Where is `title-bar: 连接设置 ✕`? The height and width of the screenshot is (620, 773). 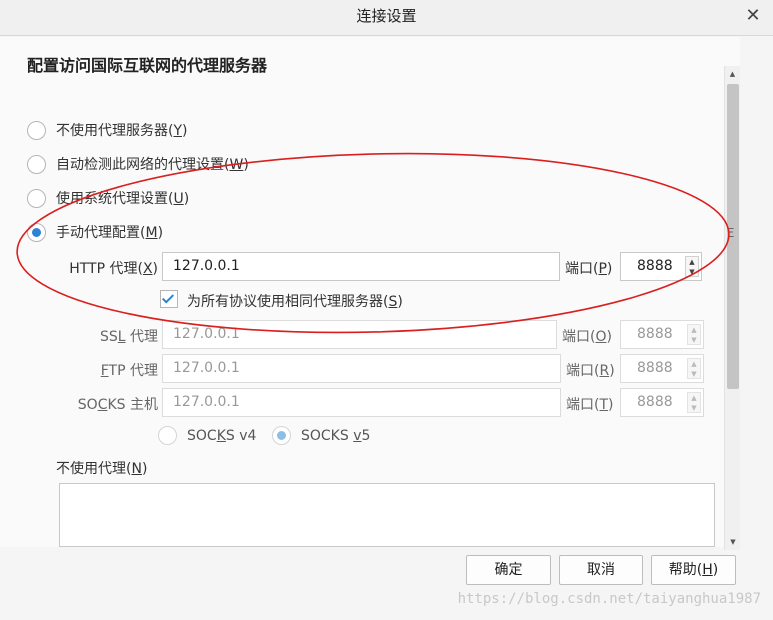
title-bar: 连接设置 ✕ is located at coordinates (386, 18).